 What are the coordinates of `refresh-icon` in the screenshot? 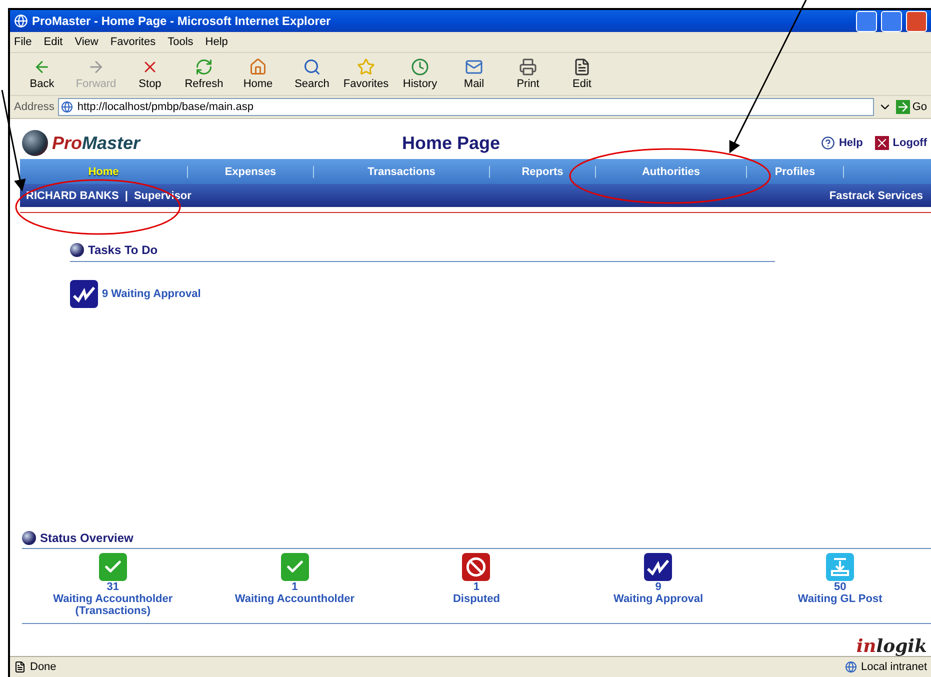 It's located at (204, 67).